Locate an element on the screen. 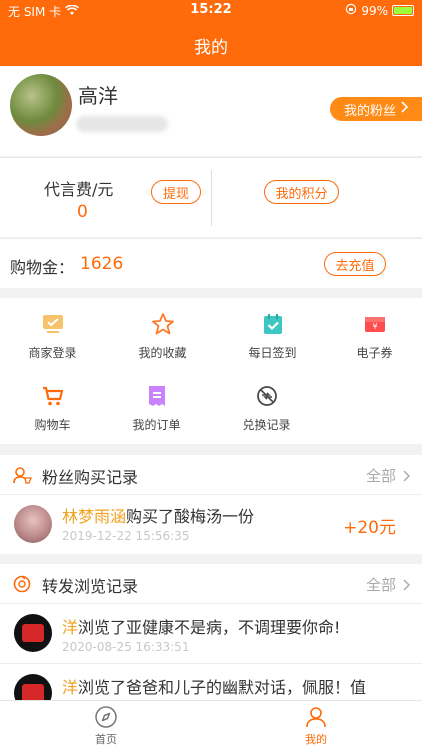 The height and width of the screenshot is (750, 422). nav-bar: 我的 is located at coordinates (211, 44).